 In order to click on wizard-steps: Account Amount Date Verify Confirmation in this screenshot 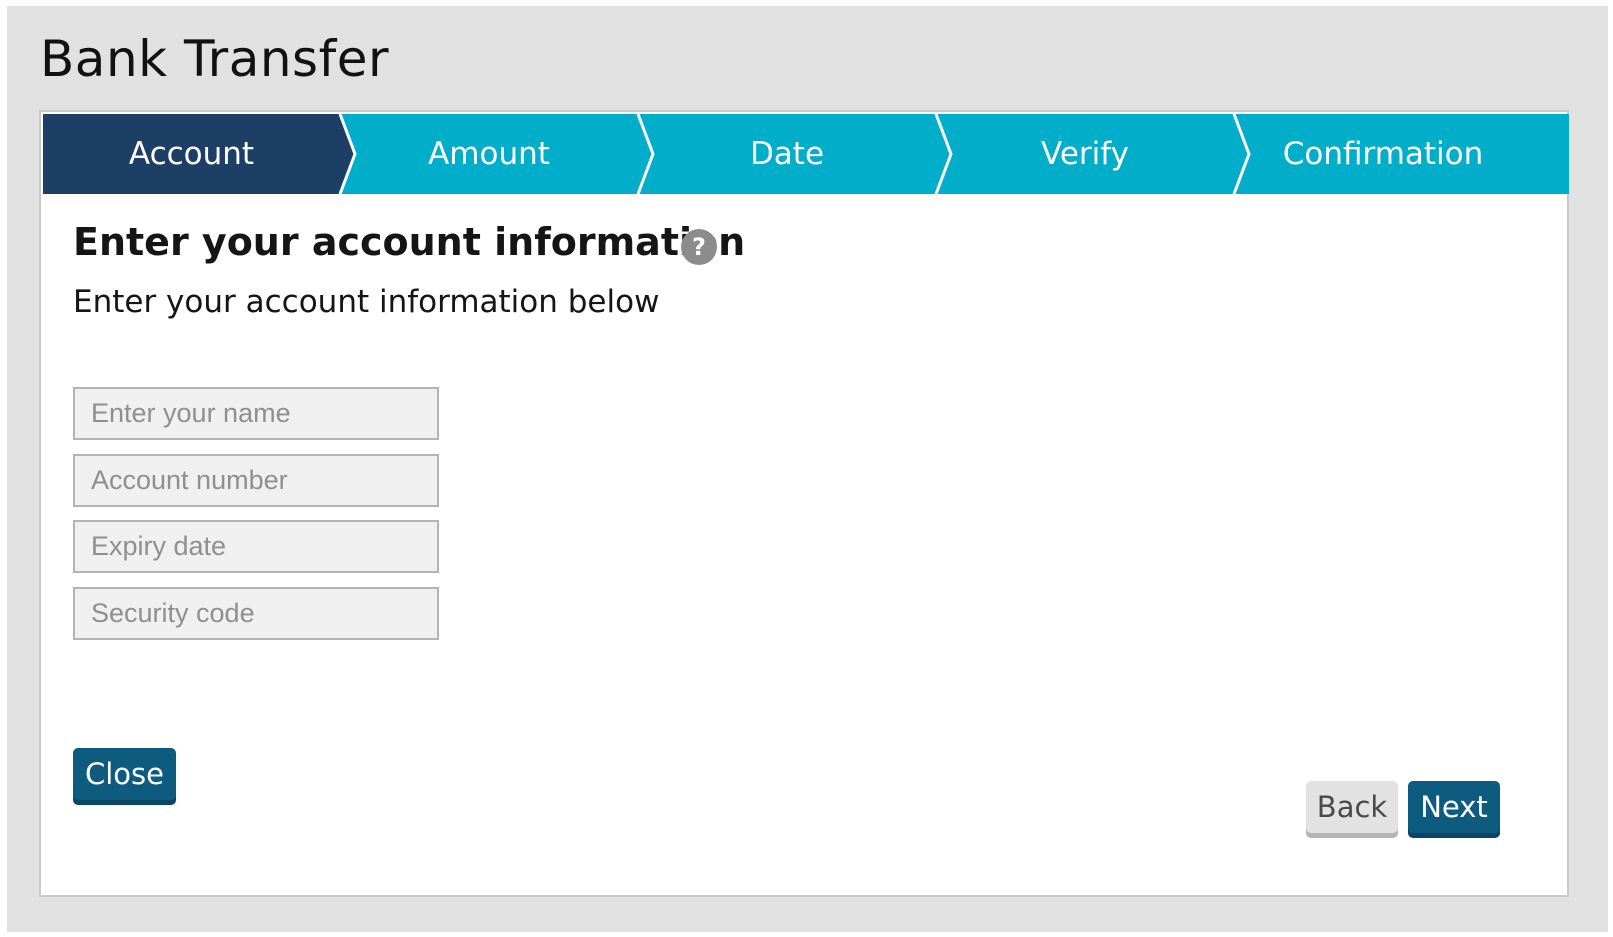, I will do `click(806, 154)`.